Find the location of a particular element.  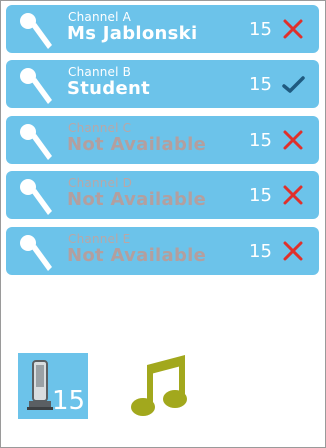

channel-name: Channel B is located at coordinates (100, 72).